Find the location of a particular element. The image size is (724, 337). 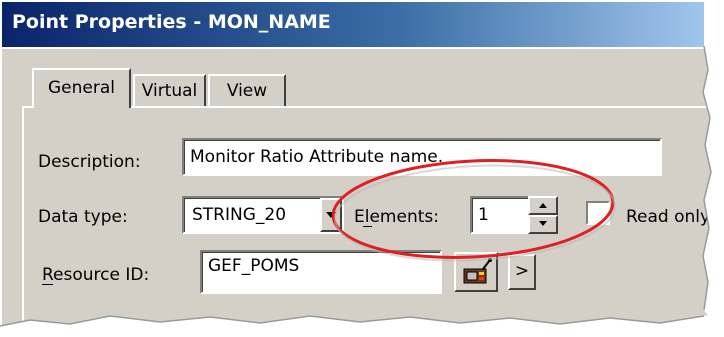

tab-general-label: General is located at coordinates (81, 88).